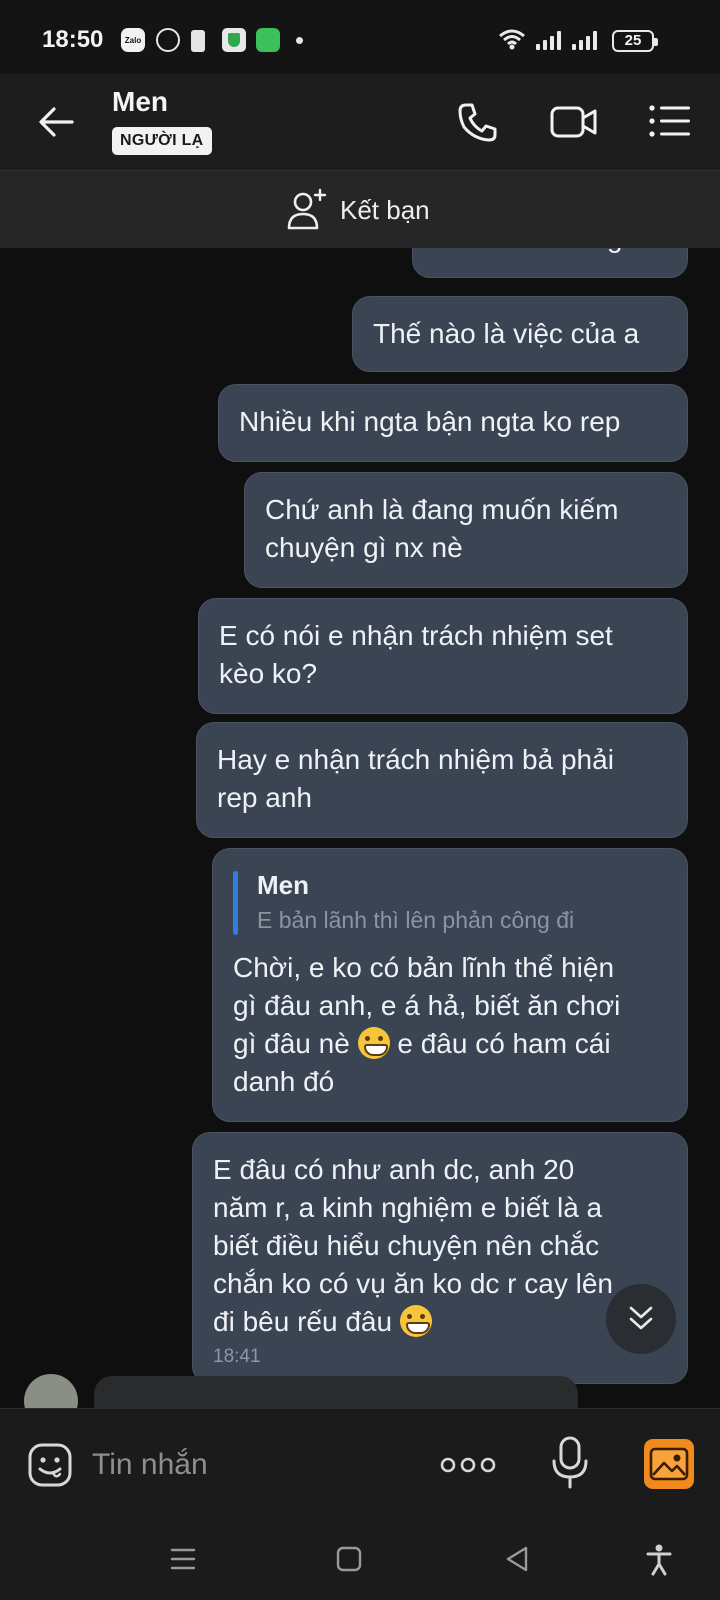  What do you see at coordinates (198, 41) in the screenshot?
I see `battery-saver-icon` at bounding box center [198, 41].